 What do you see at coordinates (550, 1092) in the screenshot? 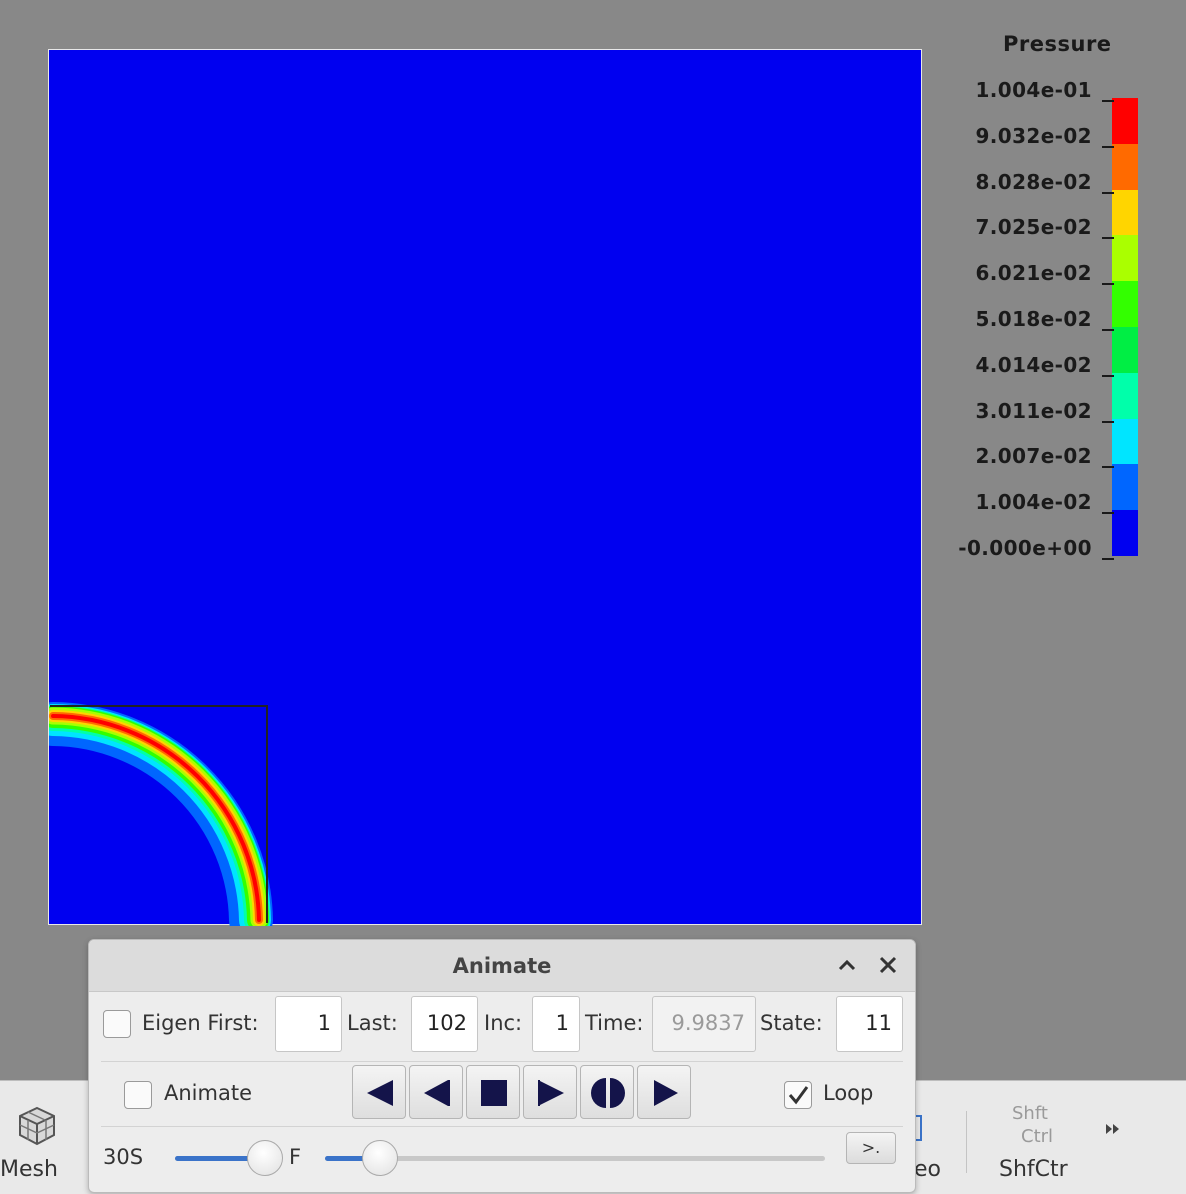
I see `step-forward-button` at bounding box center [550, 1092].